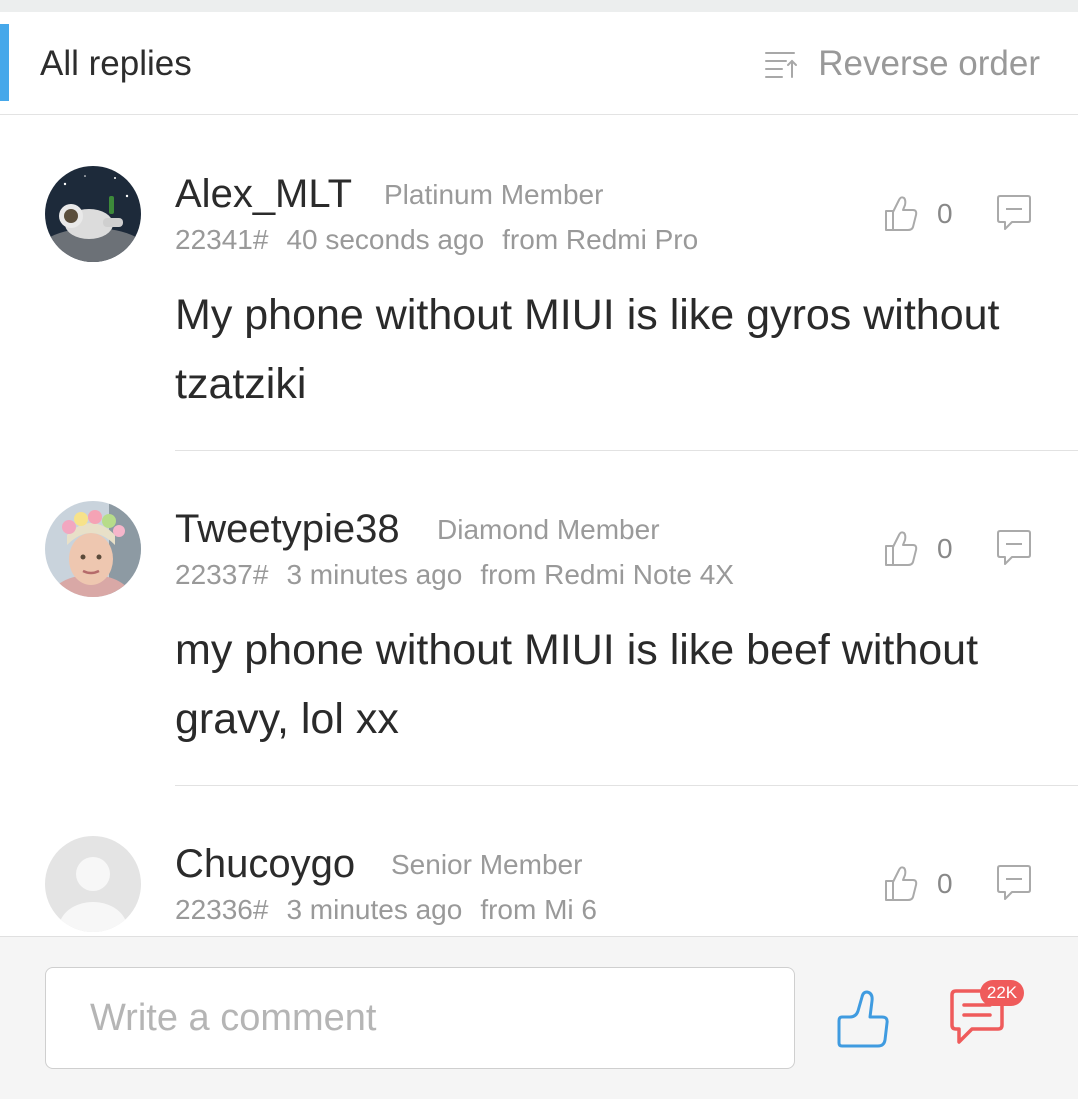 The width and height of the screenshot is (1078, 1099). What do you see at coordinates (863, 1018) in the screenshot?
I see `like-post-icon` at bounding box center [863, 1018].